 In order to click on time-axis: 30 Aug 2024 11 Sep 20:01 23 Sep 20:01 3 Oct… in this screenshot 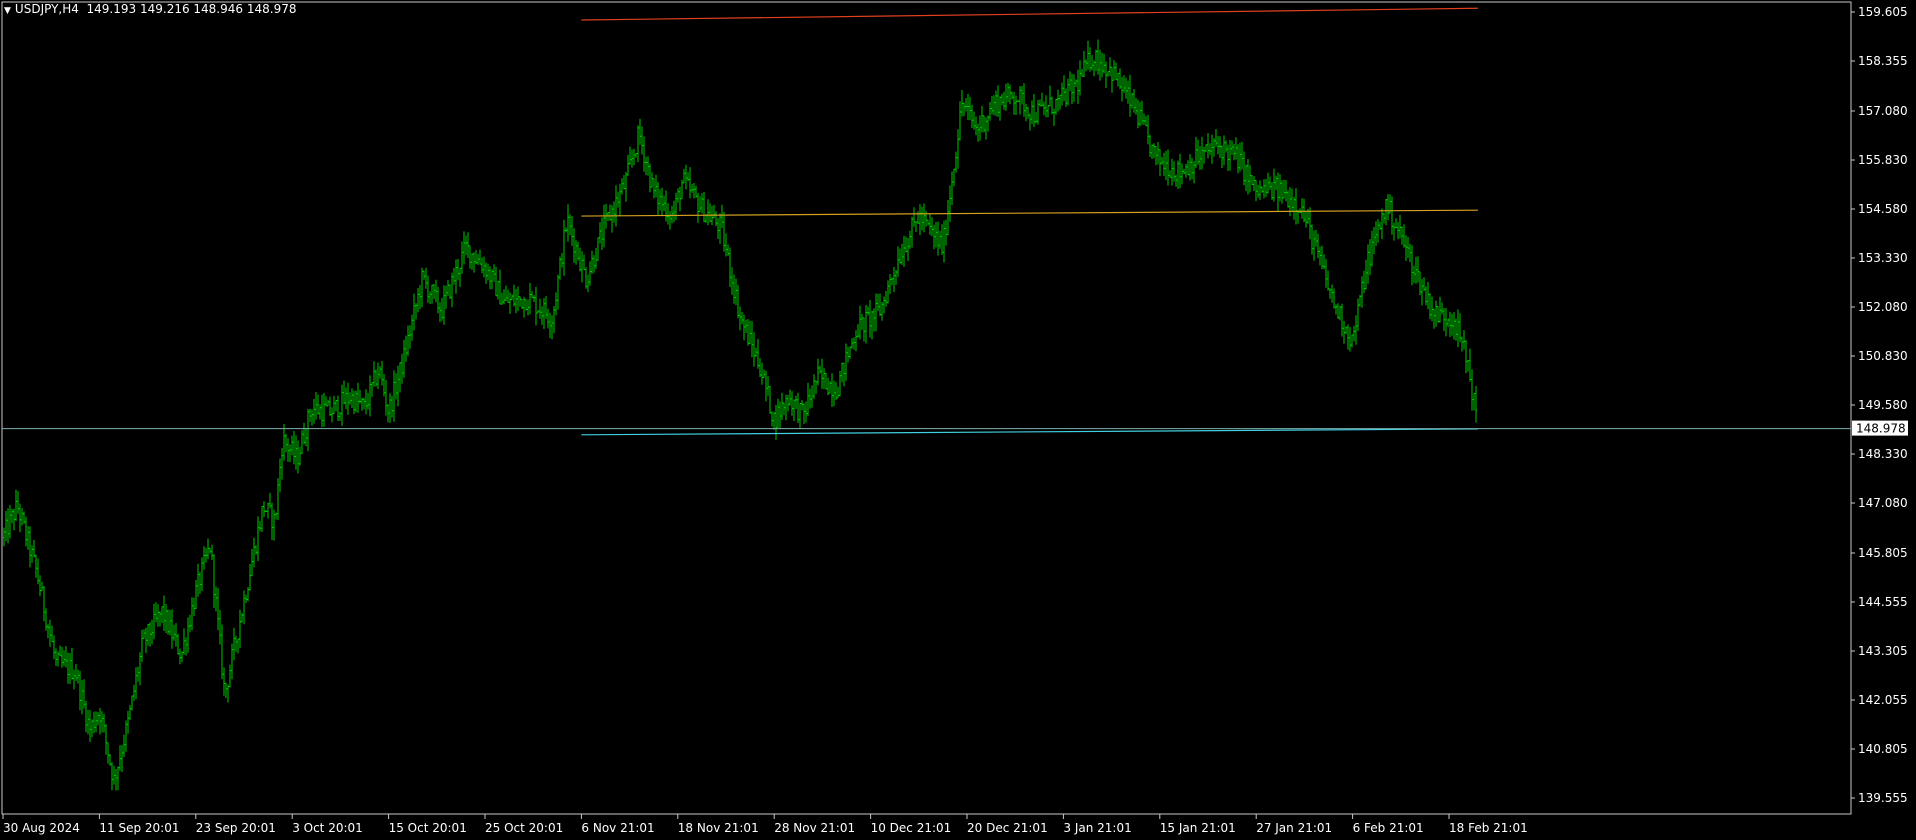, I will do `click(765, 824)`.